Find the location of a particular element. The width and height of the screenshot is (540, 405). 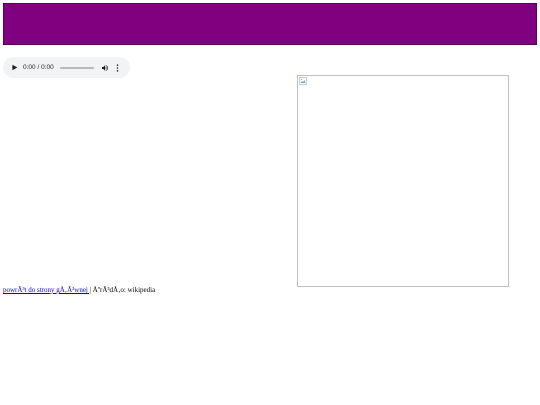

play-button is located at coordinates (14, 67).